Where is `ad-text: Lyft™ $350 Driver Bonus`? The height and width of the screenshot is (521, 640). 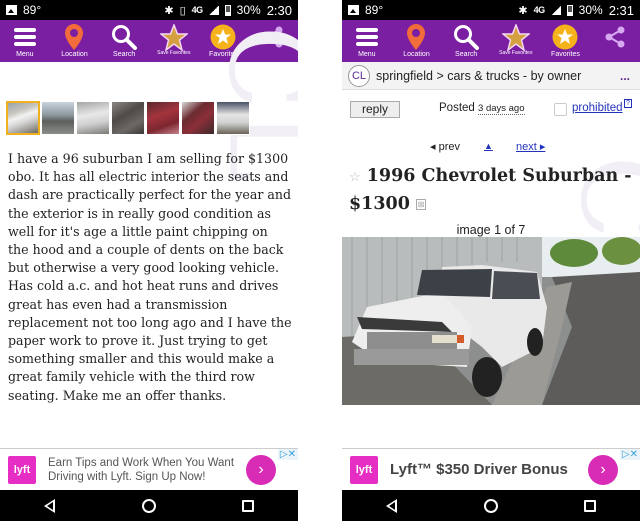 ad-text: Lyft™ $350 Driver Bonus is located at coordinates (479, 469).